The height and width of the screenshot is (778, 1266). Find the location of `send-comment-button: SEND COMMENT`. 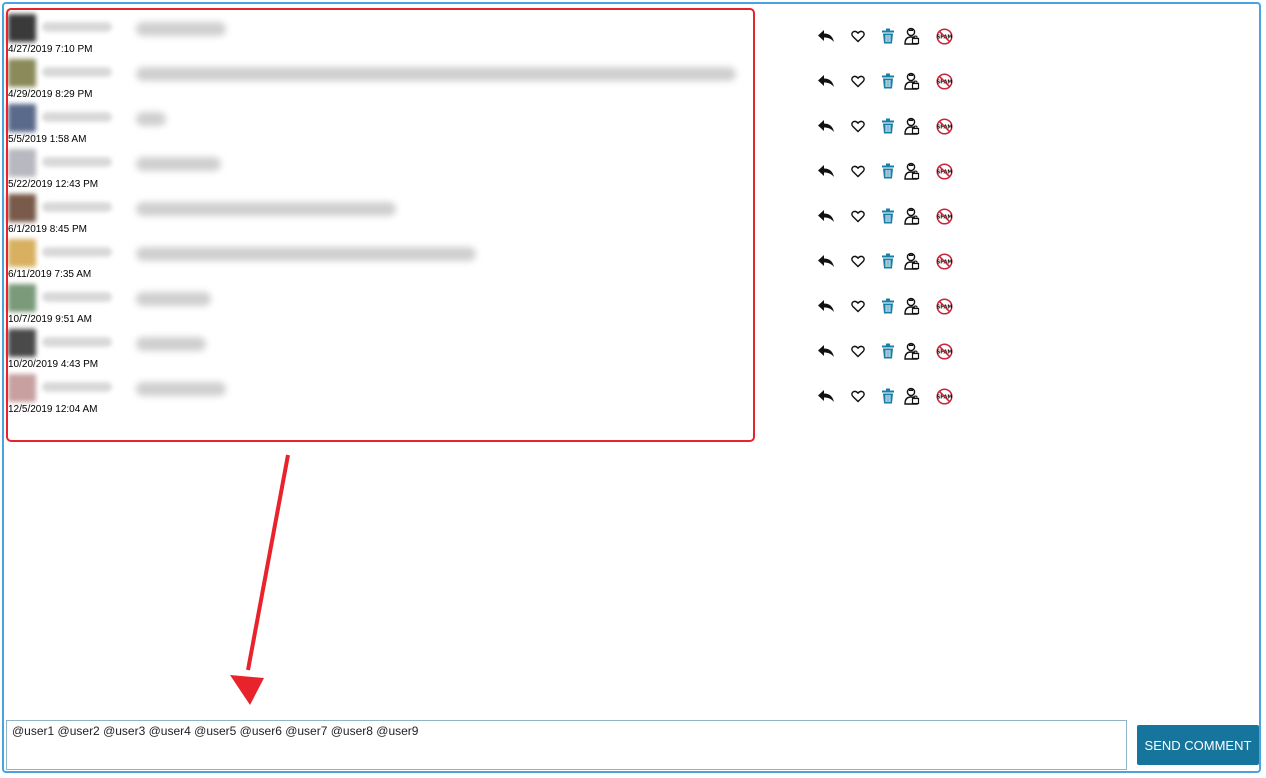

send-comment-button: SEND COMMENT is located at coordinates (1198, 745).